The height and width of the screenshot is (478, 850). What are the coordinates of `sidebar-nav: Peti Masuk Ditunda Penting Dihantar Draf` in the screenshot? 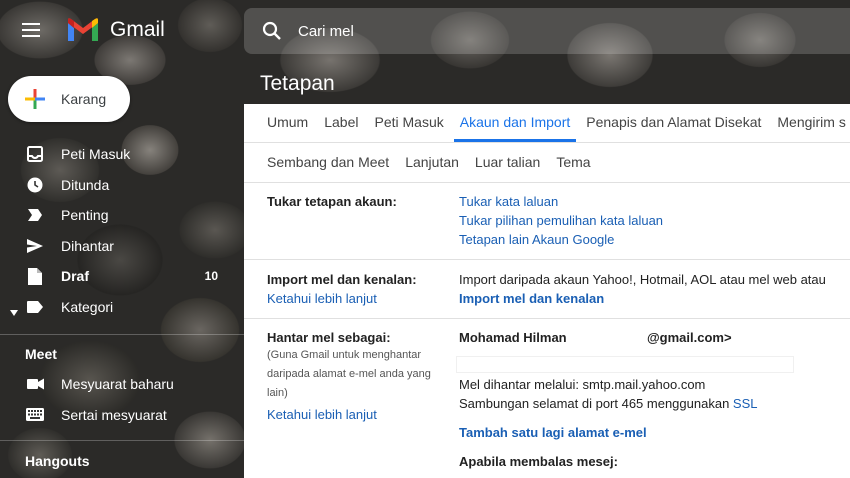 It's located at (122, 230).